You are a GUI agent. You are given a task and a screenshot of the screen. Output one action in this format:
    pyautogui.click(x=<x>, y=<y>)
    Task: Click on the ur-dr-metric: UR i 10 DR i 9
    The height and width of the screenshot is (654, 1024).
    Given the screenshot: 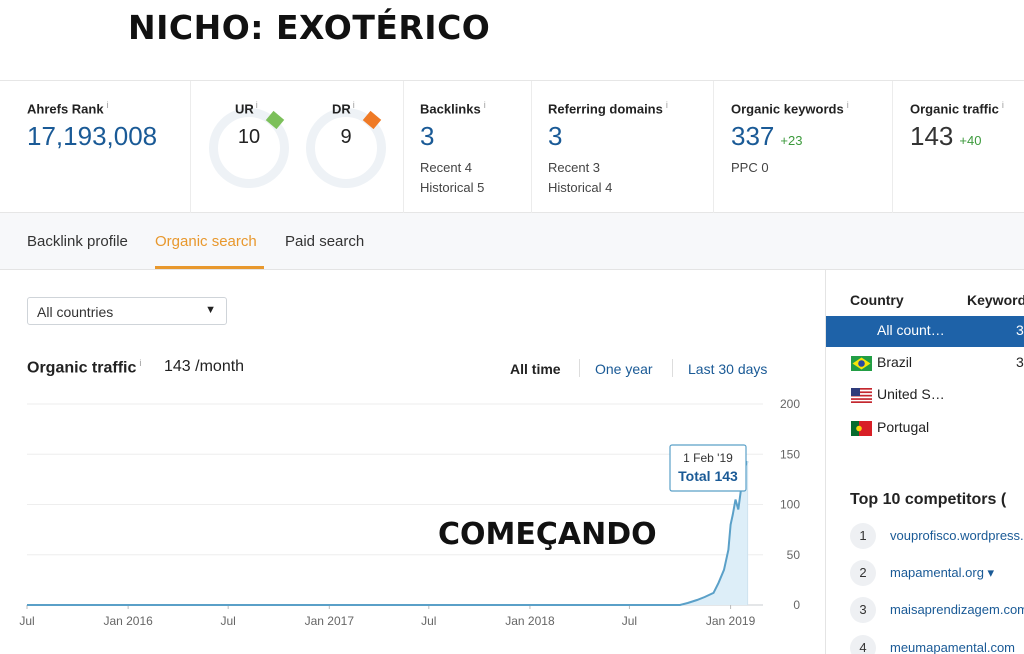 What is the action you would take?
    pyautogui.click(x=296, y=147)
    